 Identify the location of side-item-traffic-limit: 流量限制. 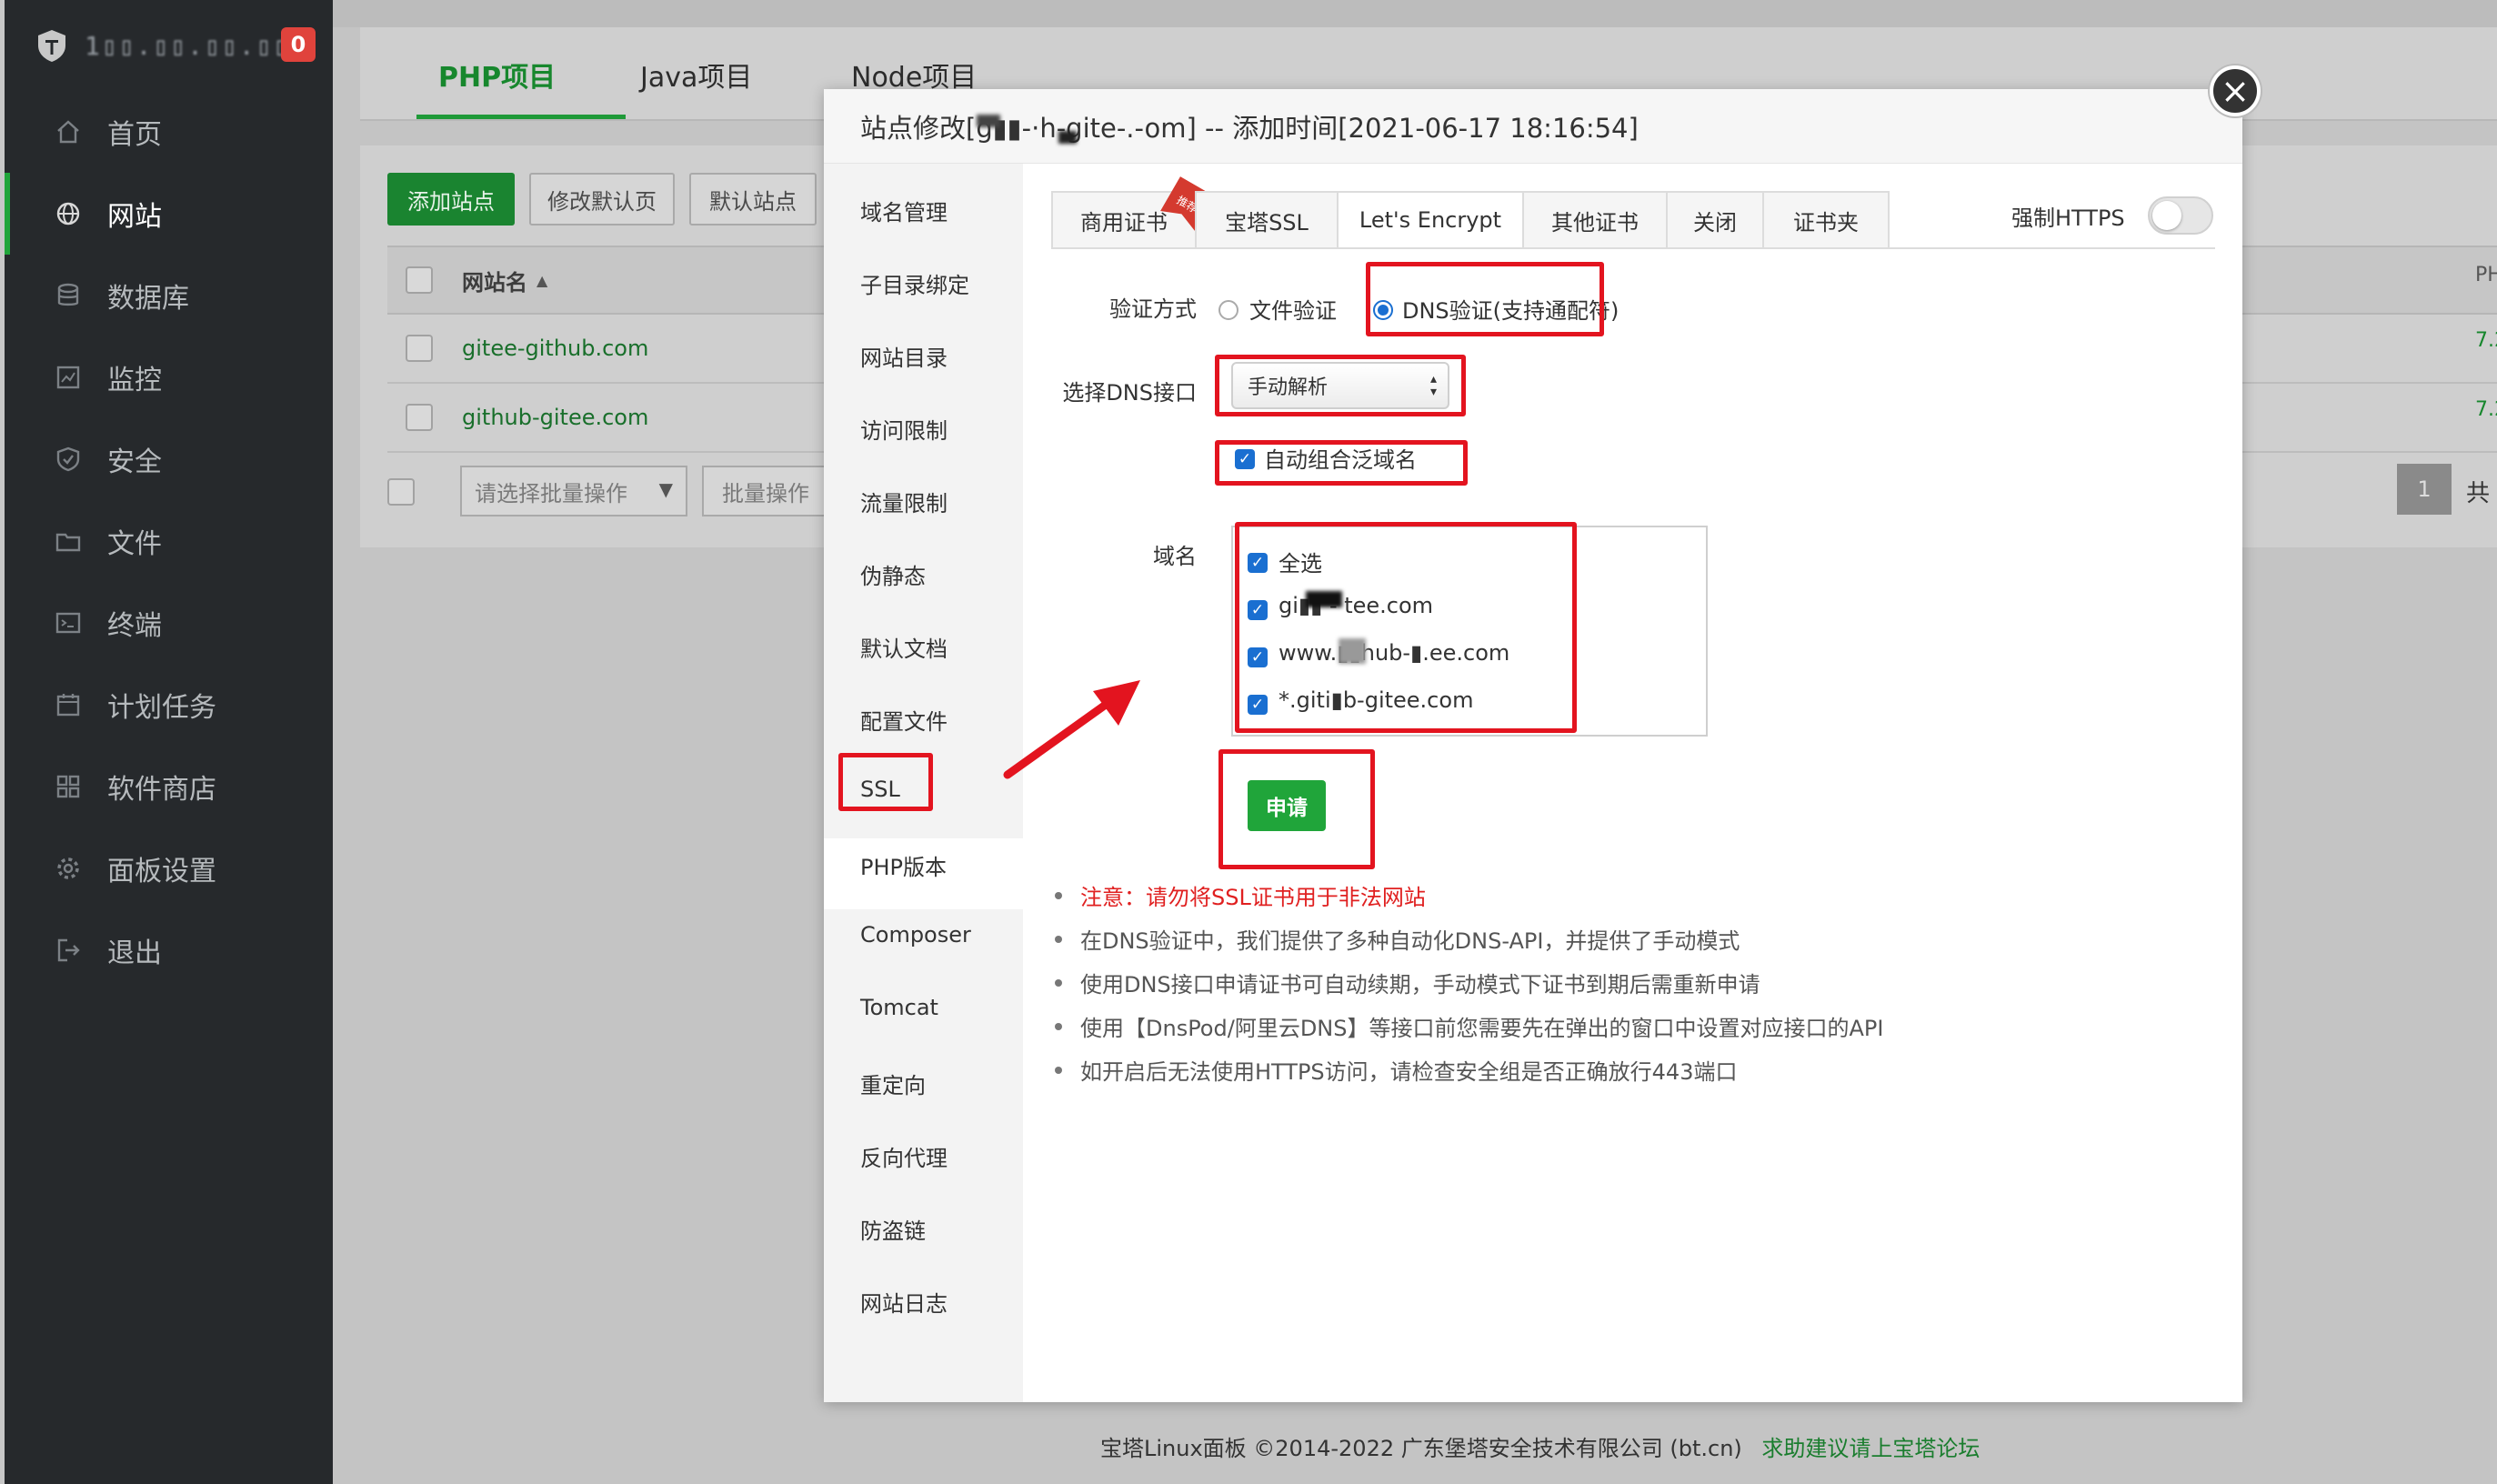
(904, 502).